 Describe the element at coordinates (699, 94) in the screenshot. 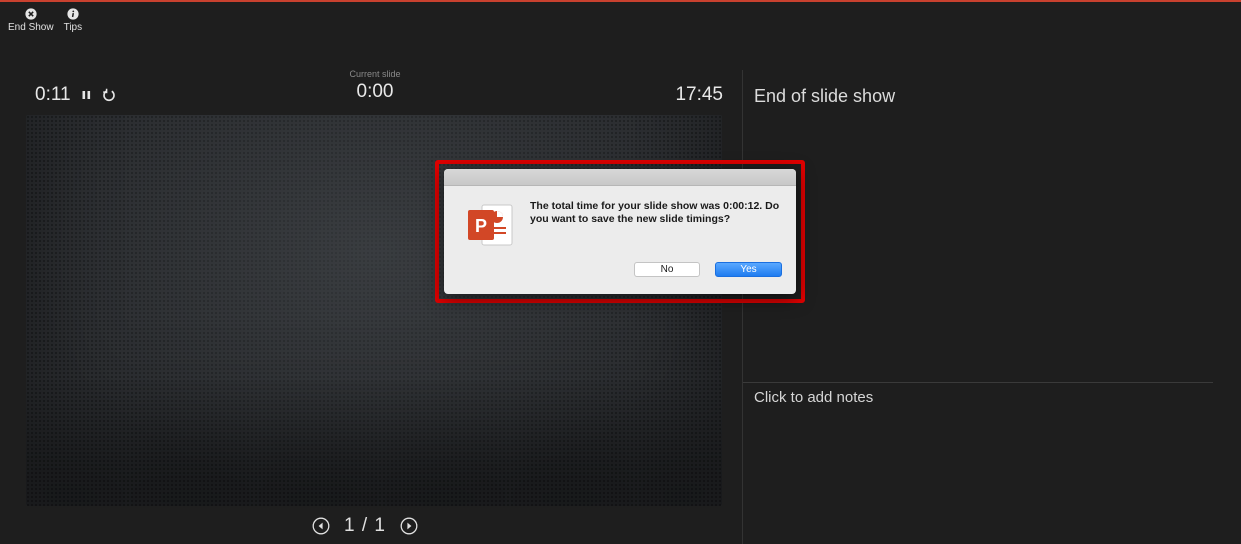

I see `clock: 17:45` at that location.